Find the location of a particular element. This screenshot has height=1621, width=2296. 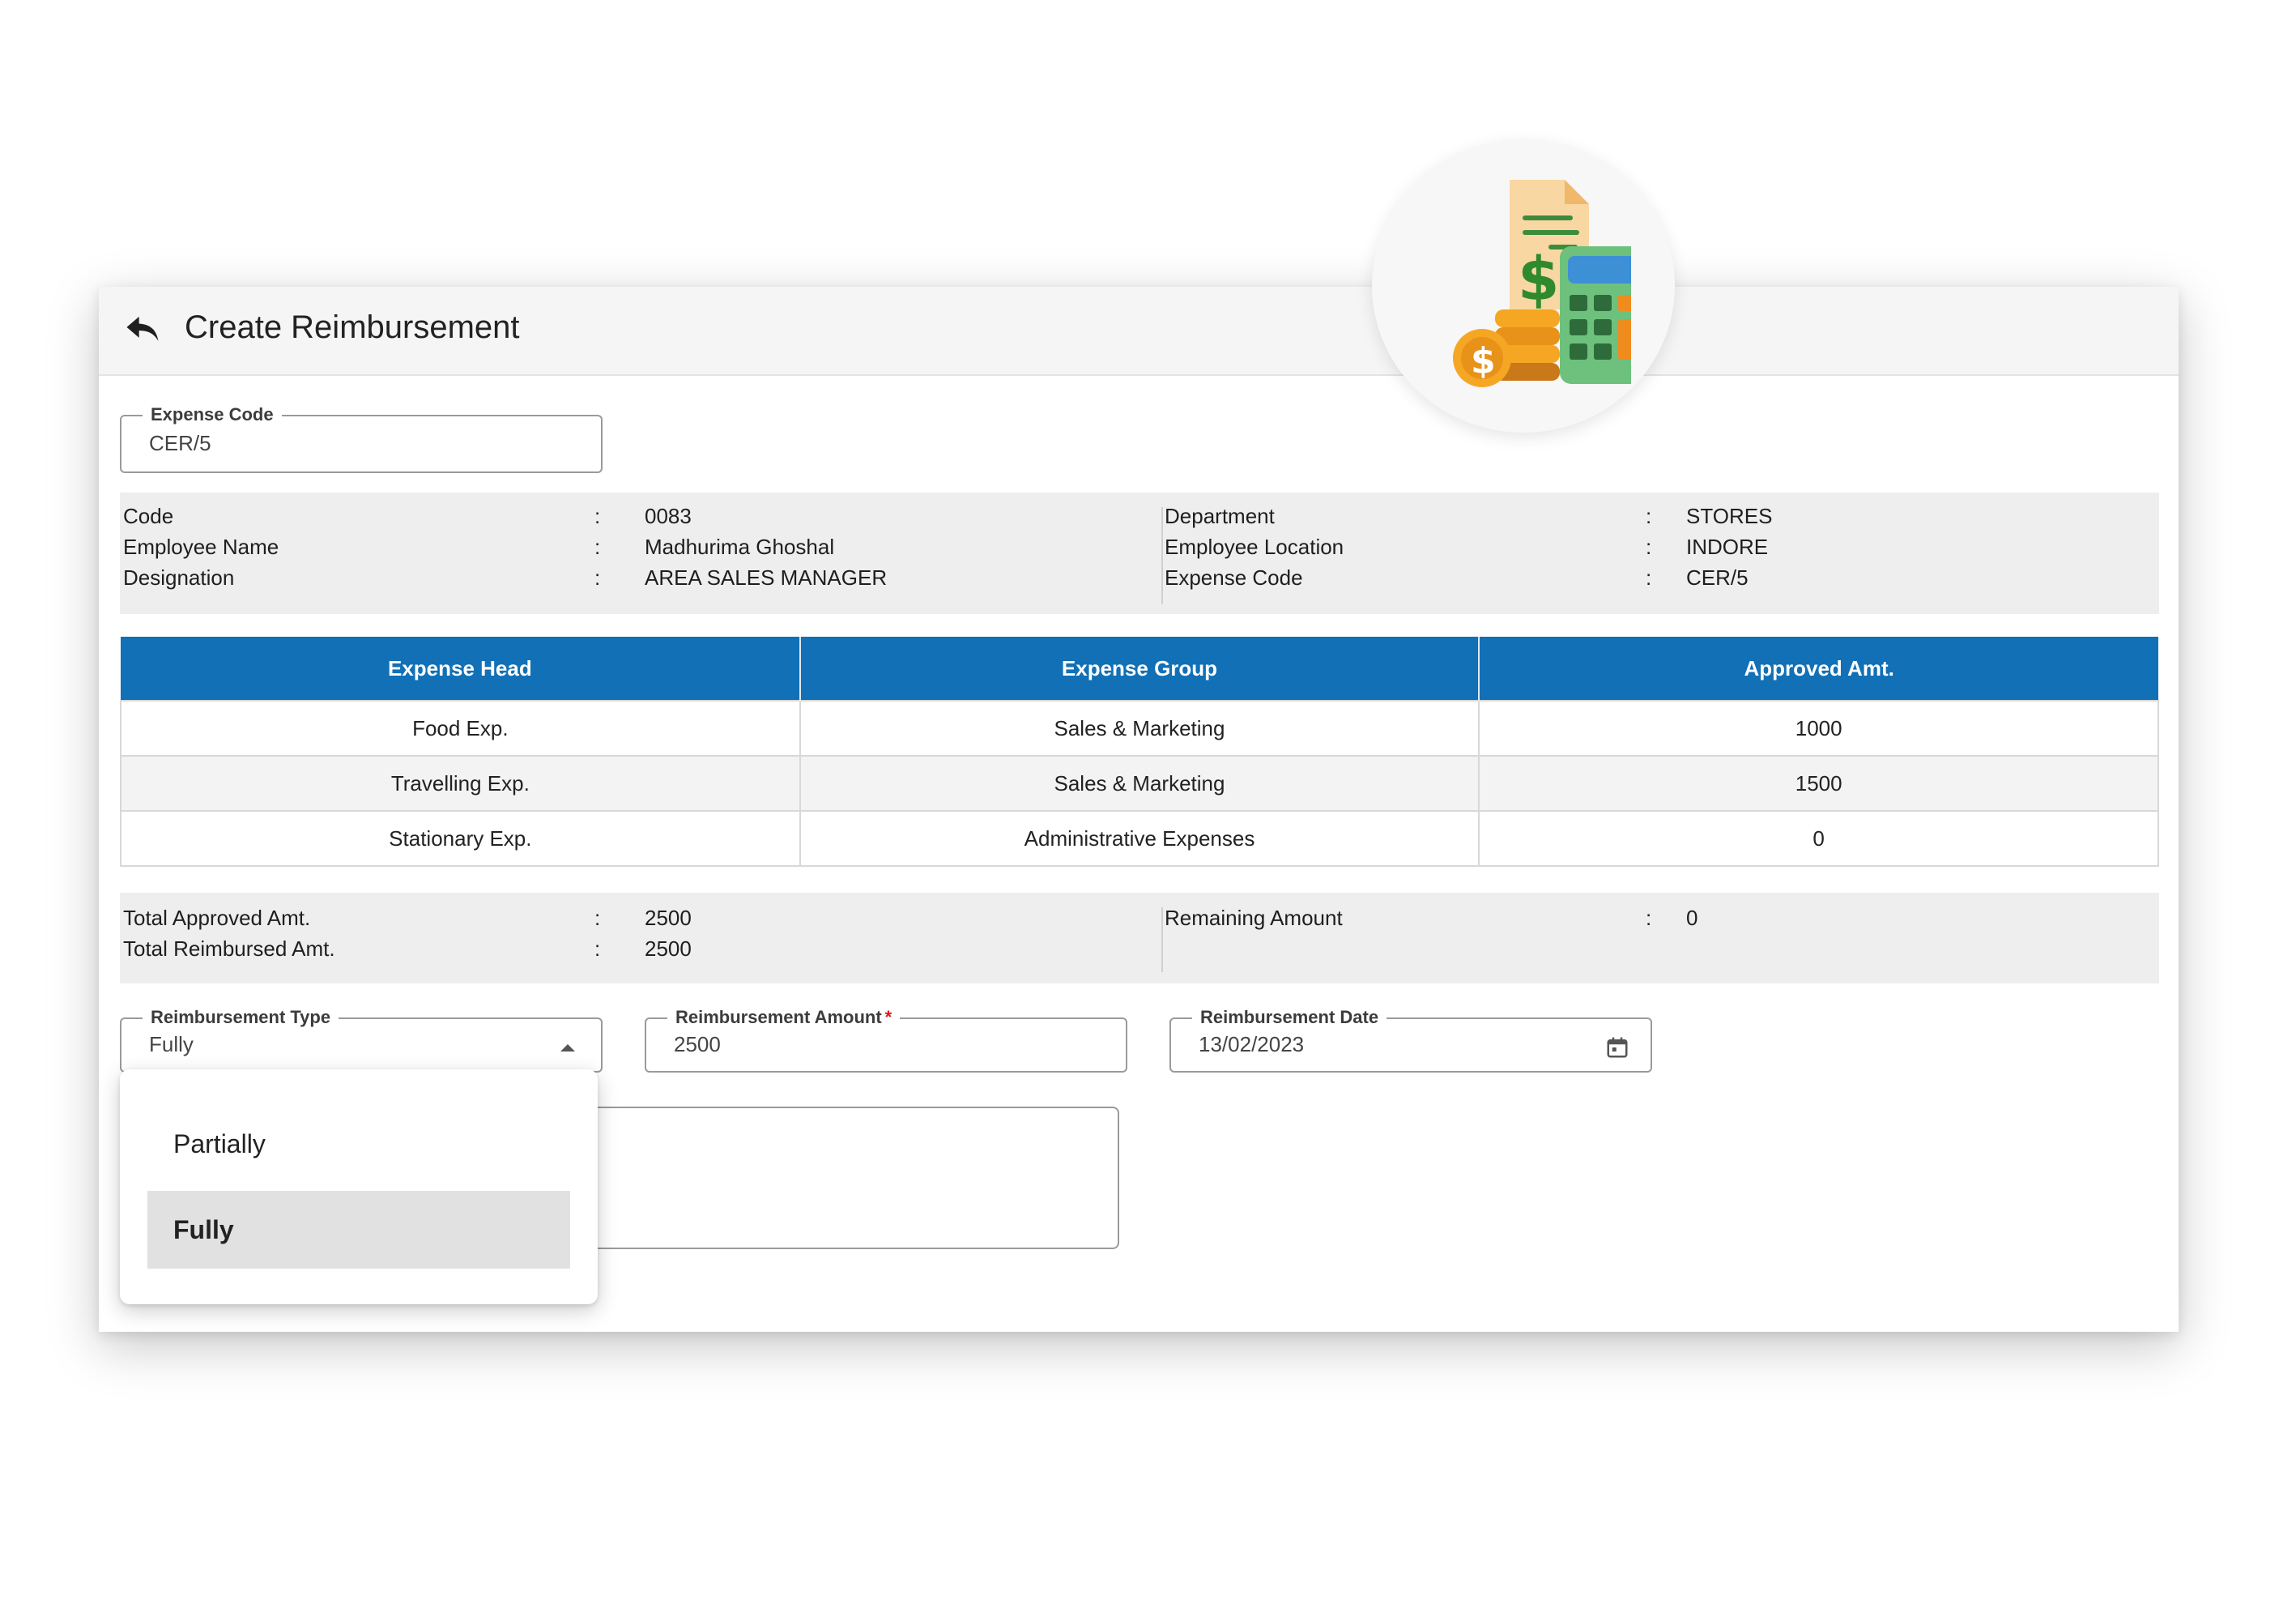

code-colon: : is located at coordinates (597, 516).